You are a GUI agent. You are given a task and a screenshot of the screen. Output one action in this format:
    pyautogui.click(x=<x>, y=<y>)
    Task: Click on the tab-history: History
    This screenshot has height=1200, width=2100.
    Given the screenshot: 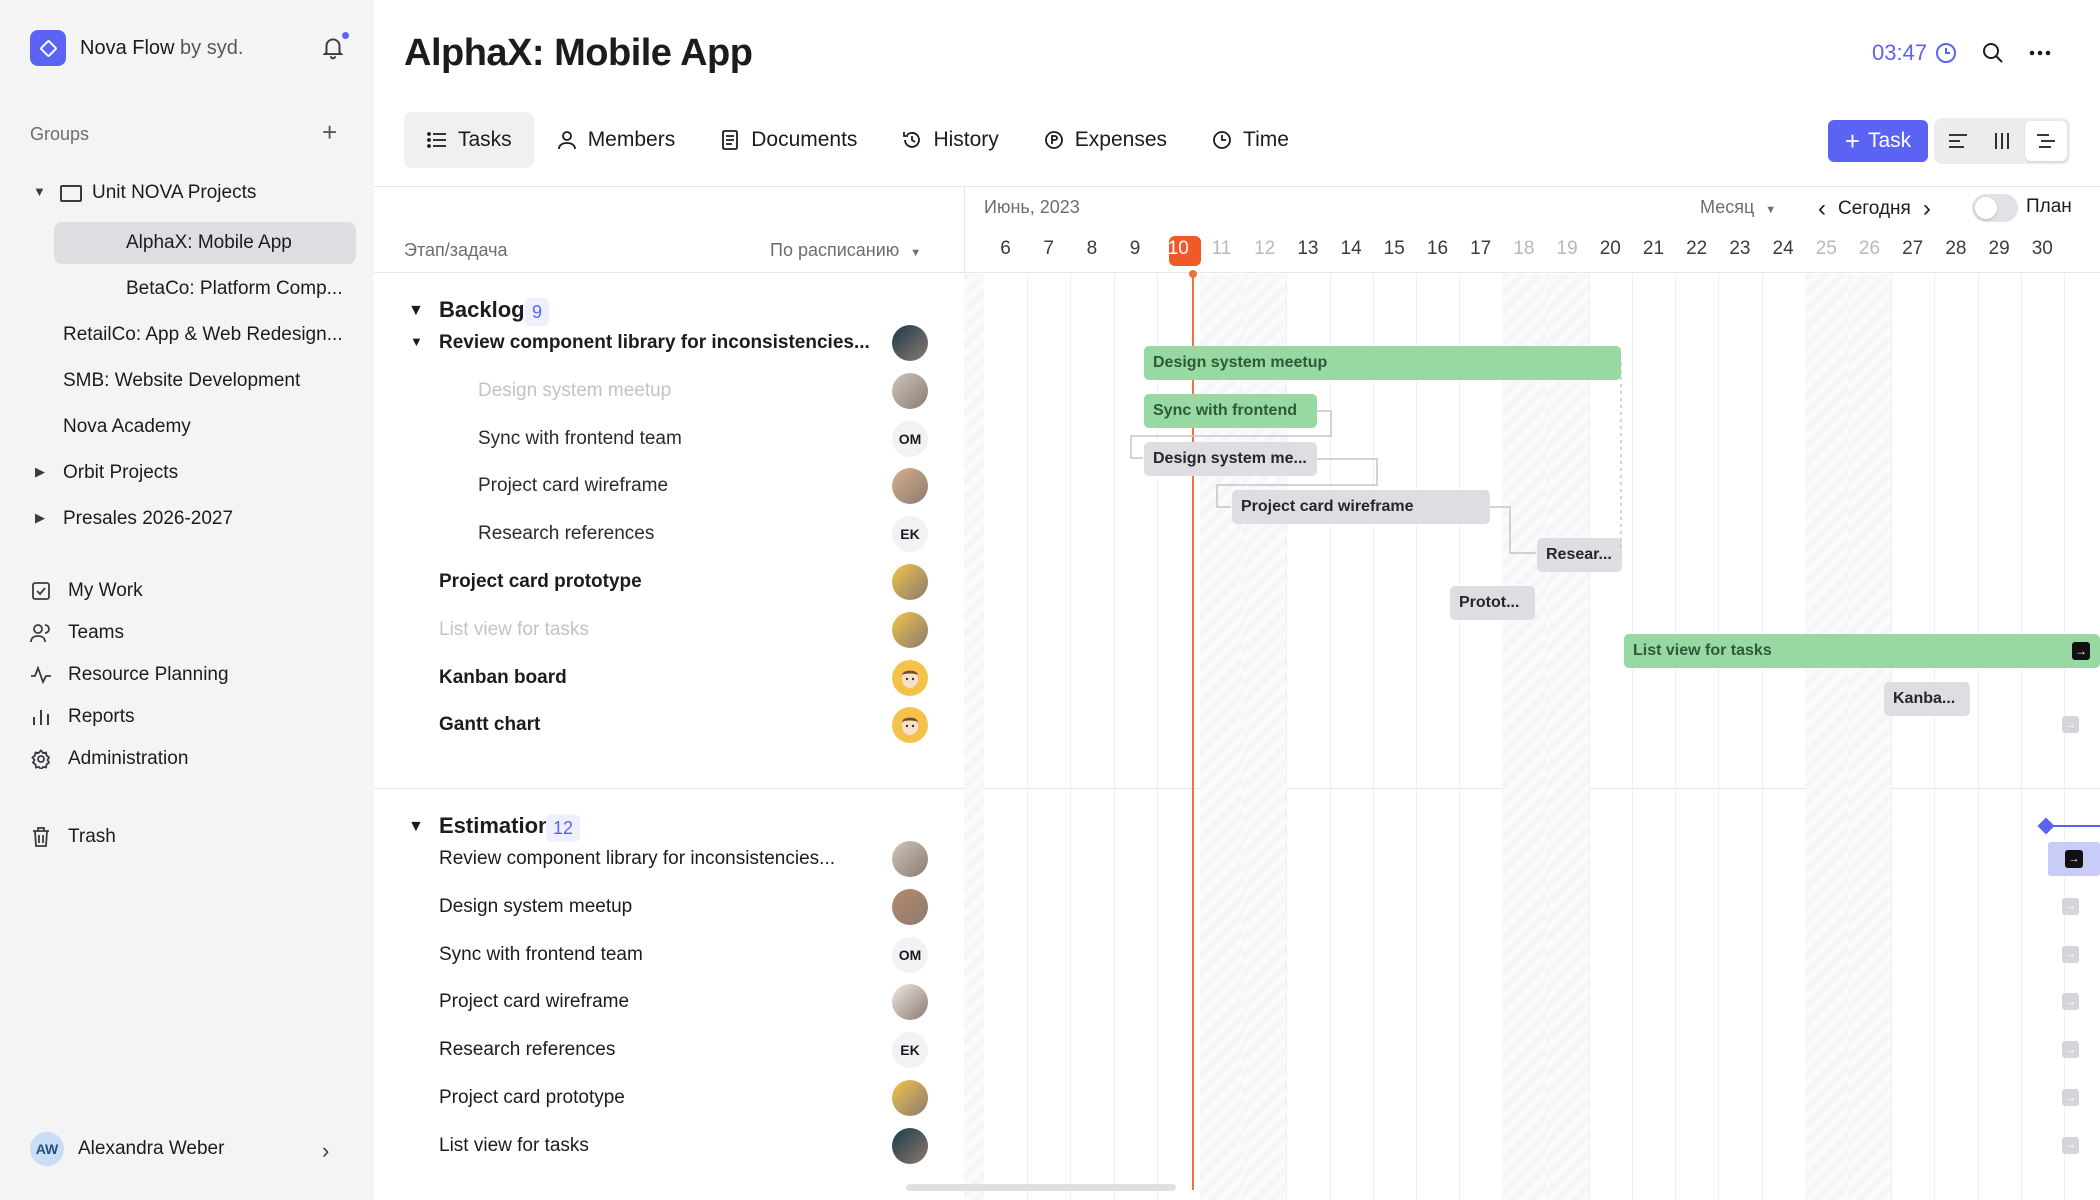 What is the action you would take?
    pyautogui.click(x=949, y=140)
    